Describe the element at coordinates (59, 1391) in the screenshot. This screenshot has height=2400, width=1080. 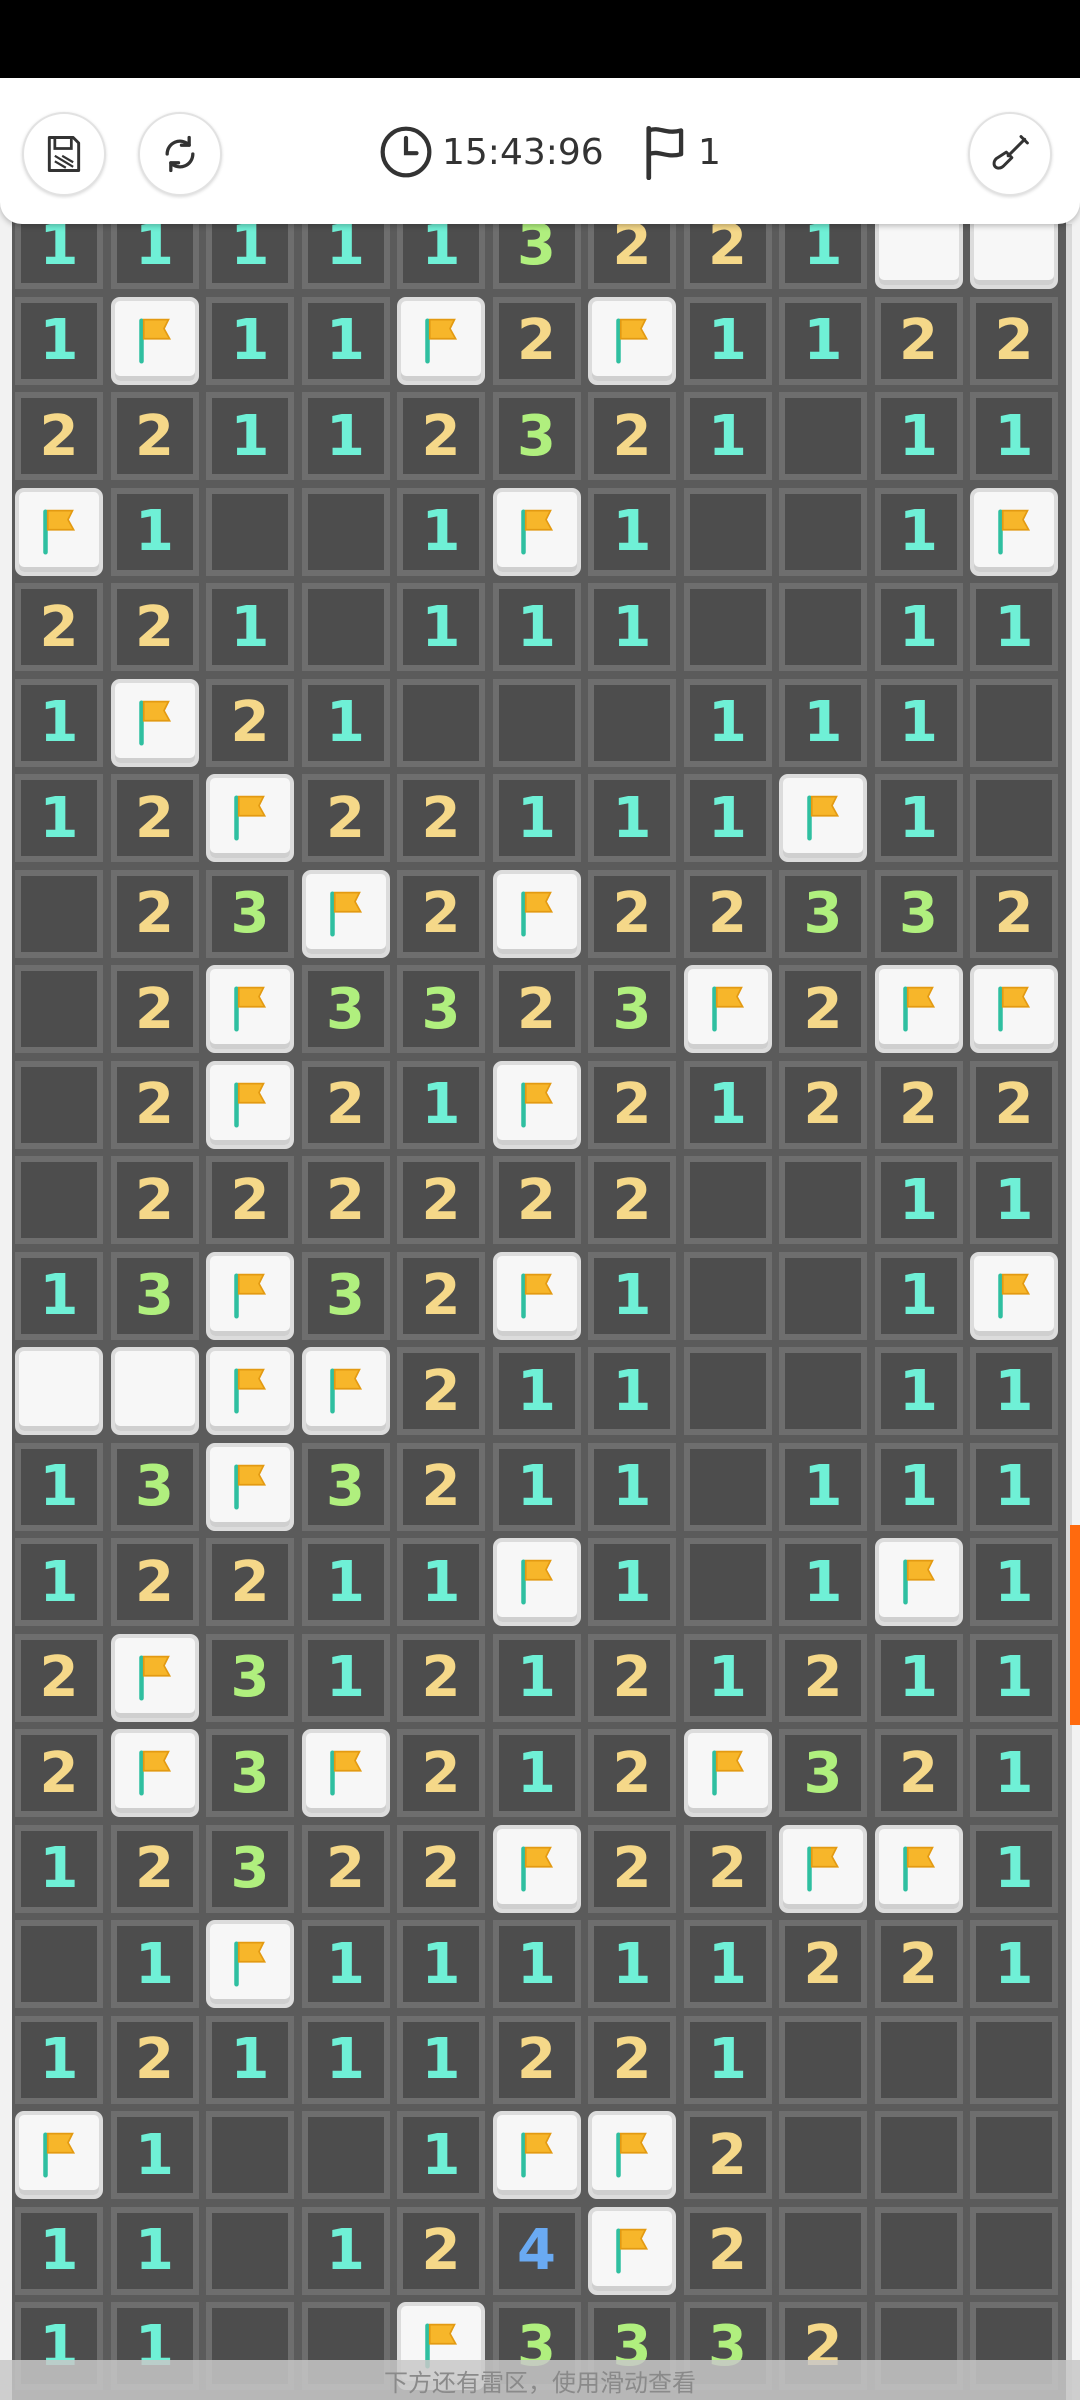
I see `covered-cell` at that location.